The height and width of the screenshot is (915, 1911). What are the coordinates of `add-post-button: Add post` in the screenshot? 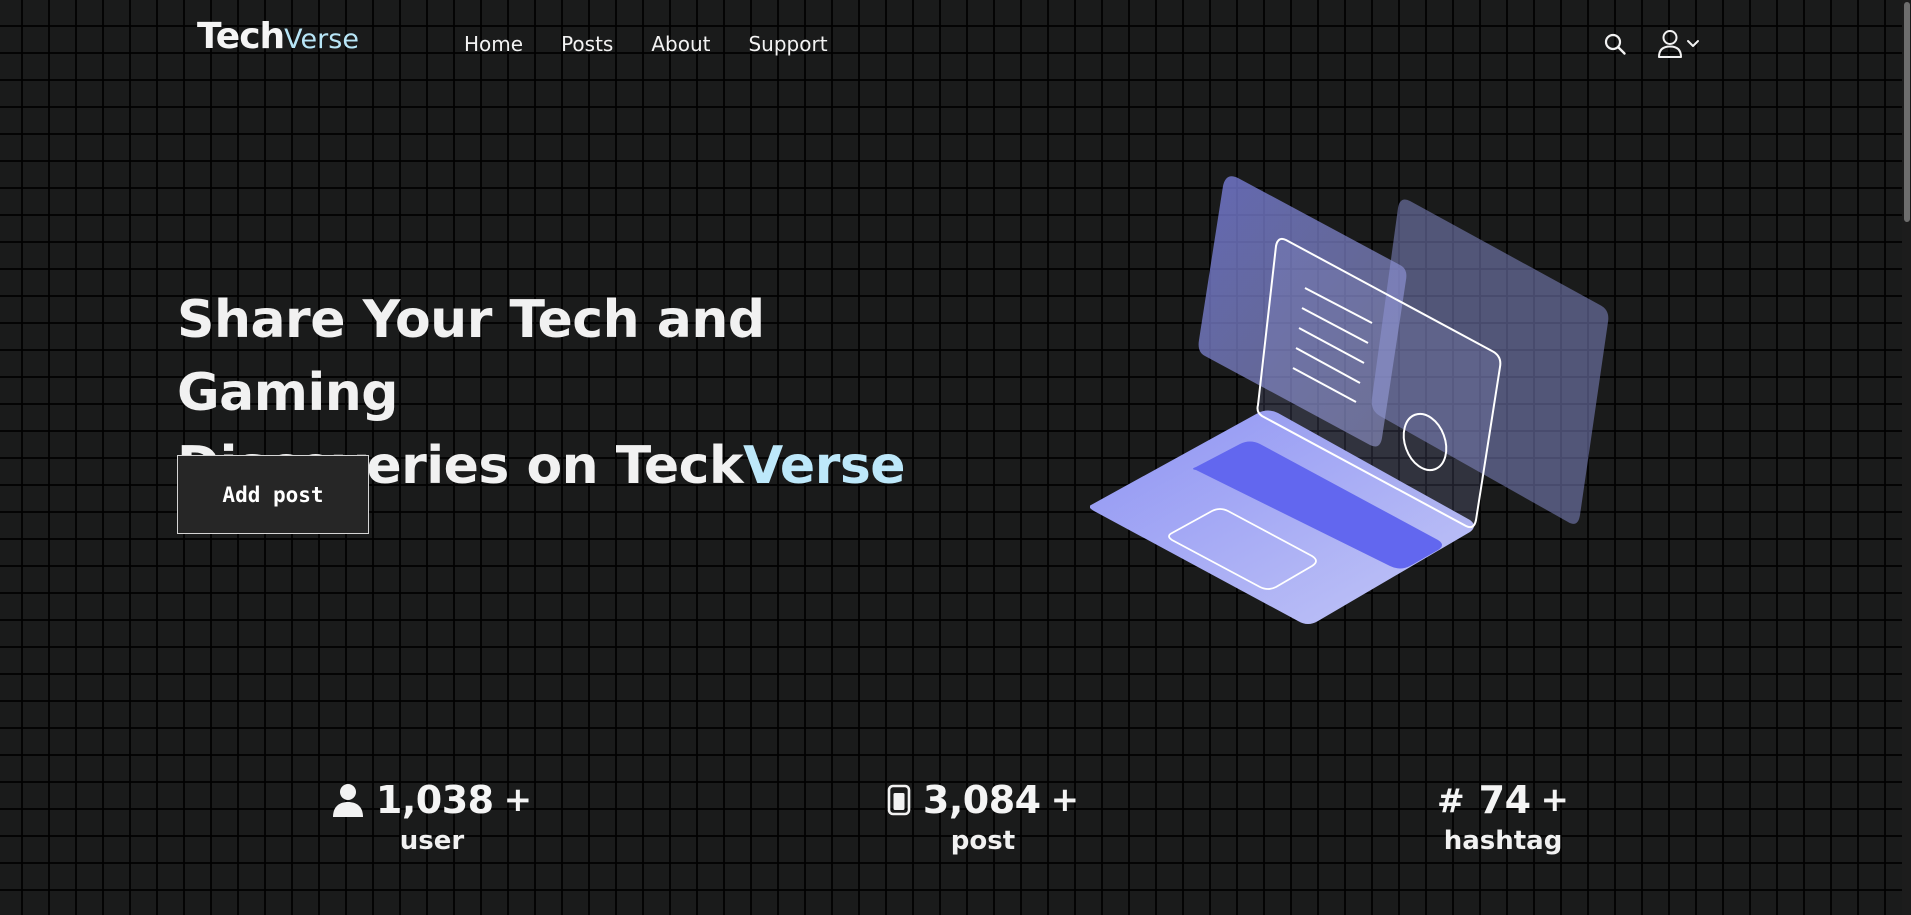 It's located at (273, 494).